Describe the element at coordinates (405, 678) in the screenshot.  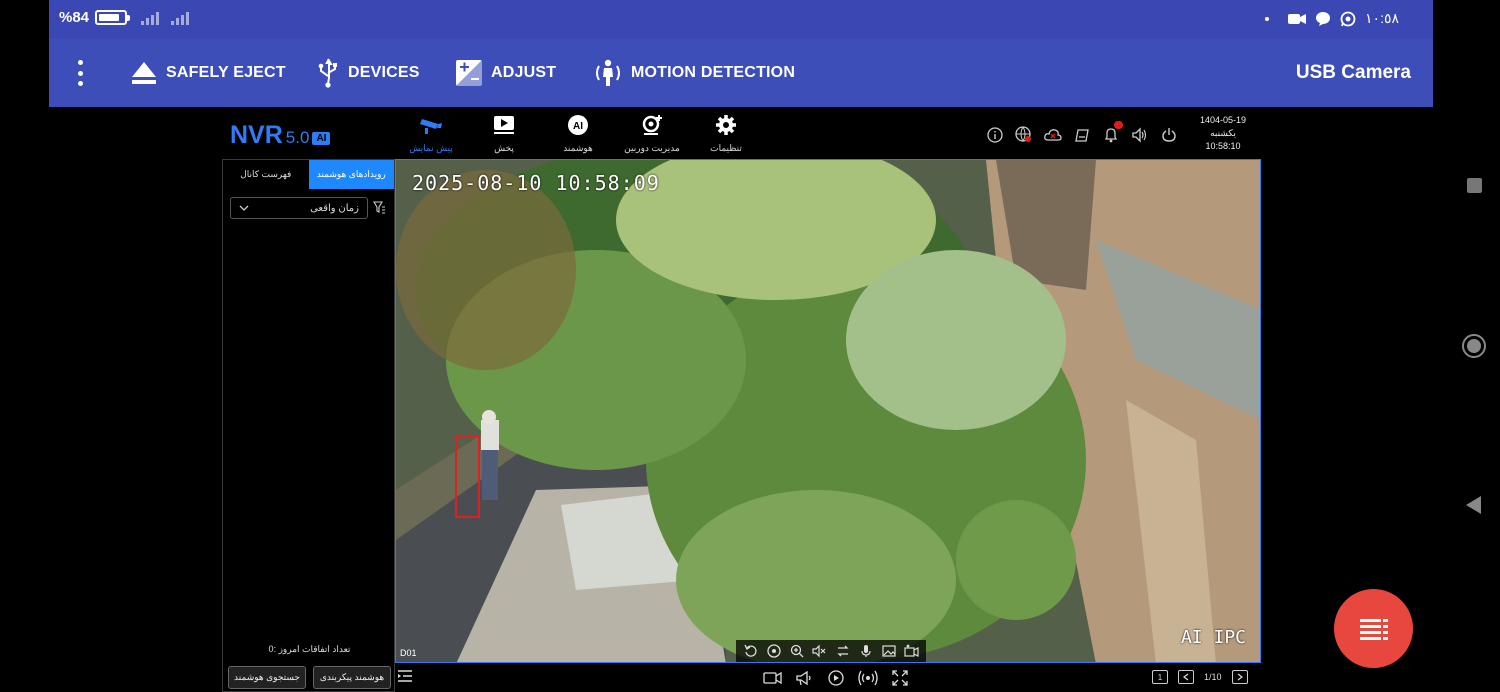
I see `panel-toggle-icon` at that location.